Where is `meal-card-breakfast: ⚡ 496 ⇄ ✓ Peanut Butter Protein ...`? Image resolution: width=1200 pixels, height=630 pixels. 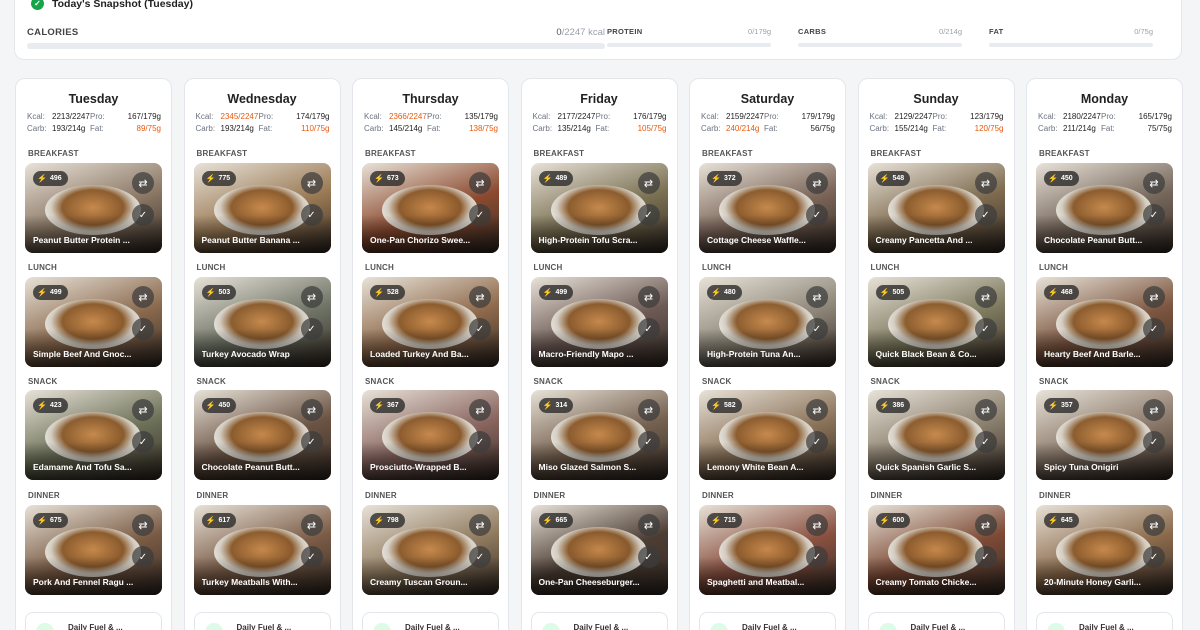
meal-card-breakfast: ⚡ 496 ⇄ ✓ Peanut Butter Protein ... is located at coordinates (93, 208).